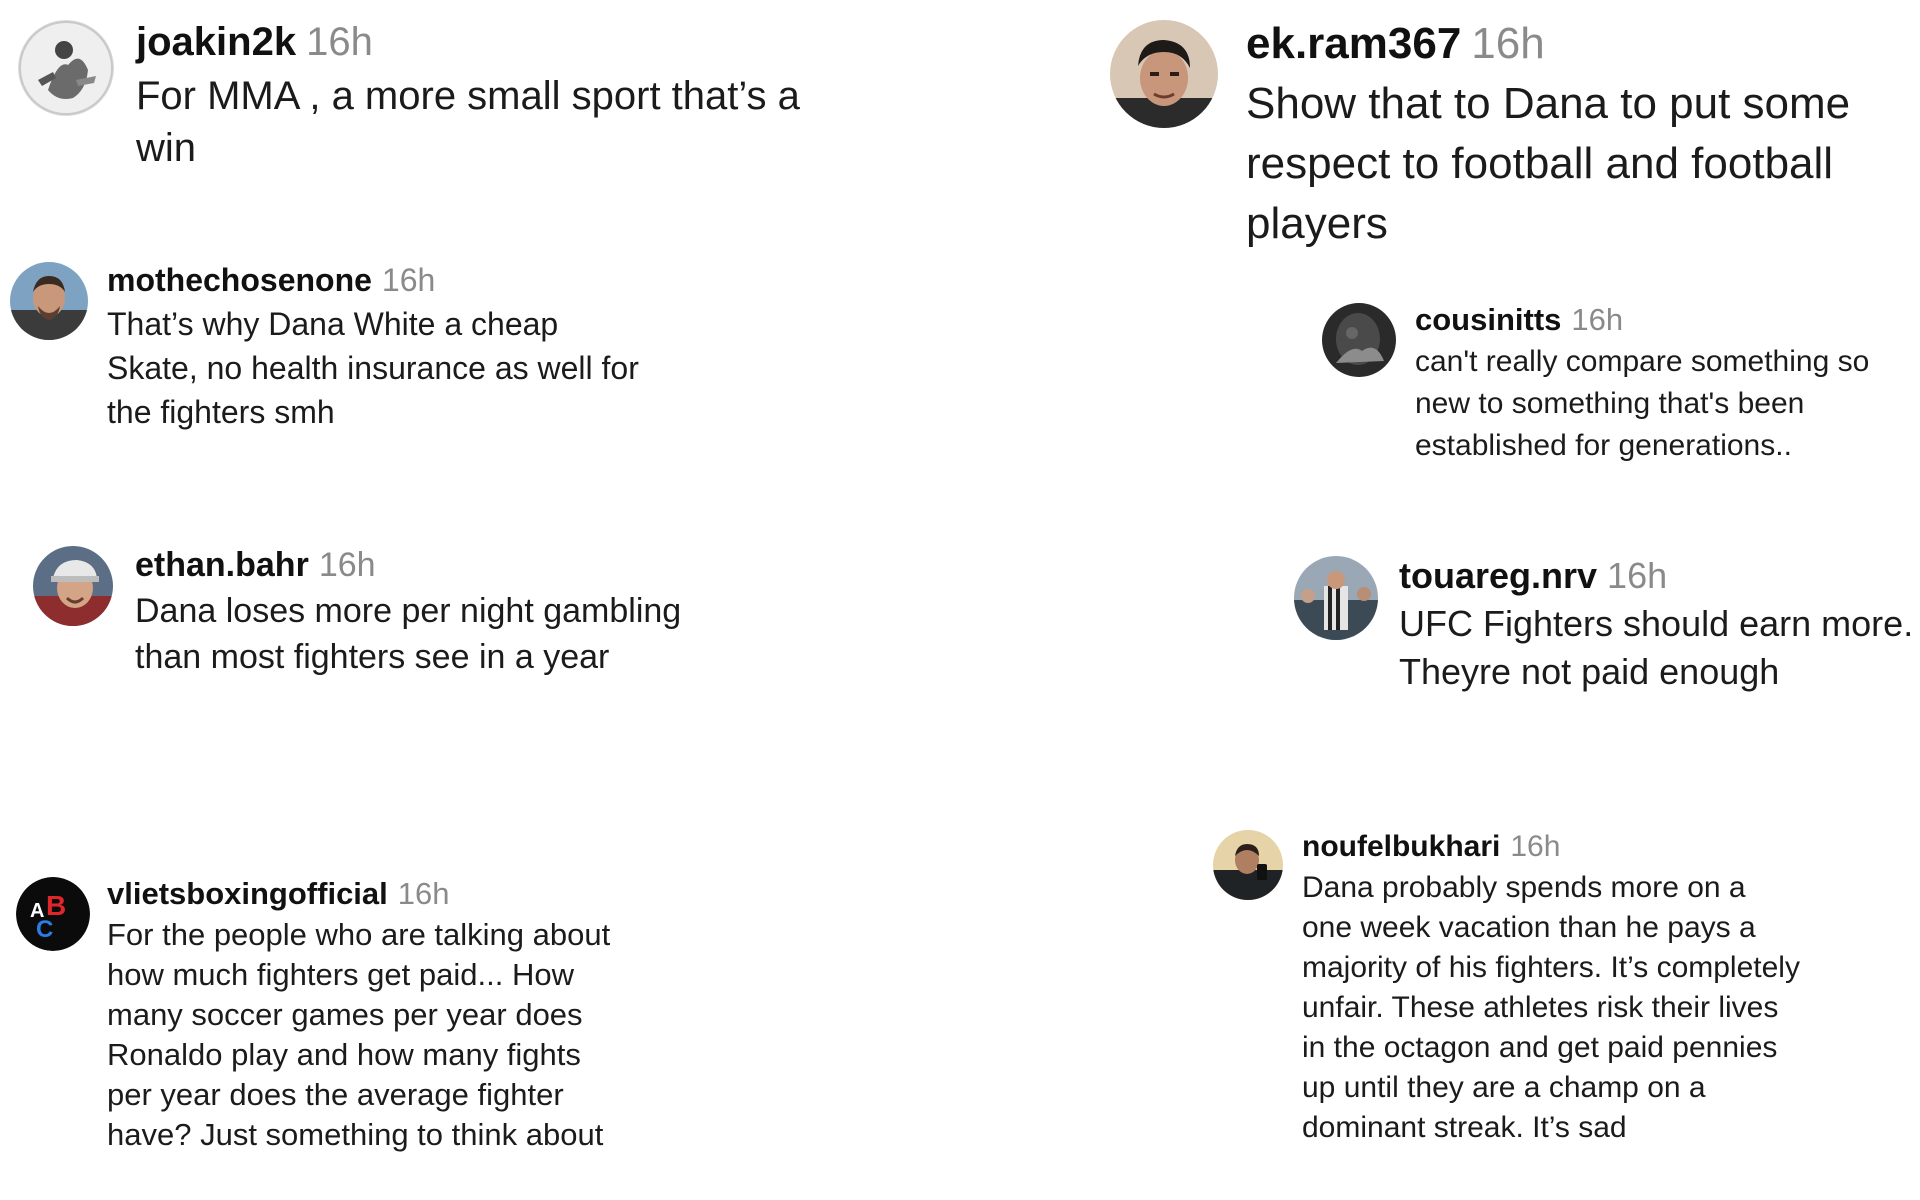 The width and height of the screenshot is (1920, 1200). Describe the element at coordinates (53, 914) in the screenshot. I see `abc-logo-avatar-icon: A B C` at that location.